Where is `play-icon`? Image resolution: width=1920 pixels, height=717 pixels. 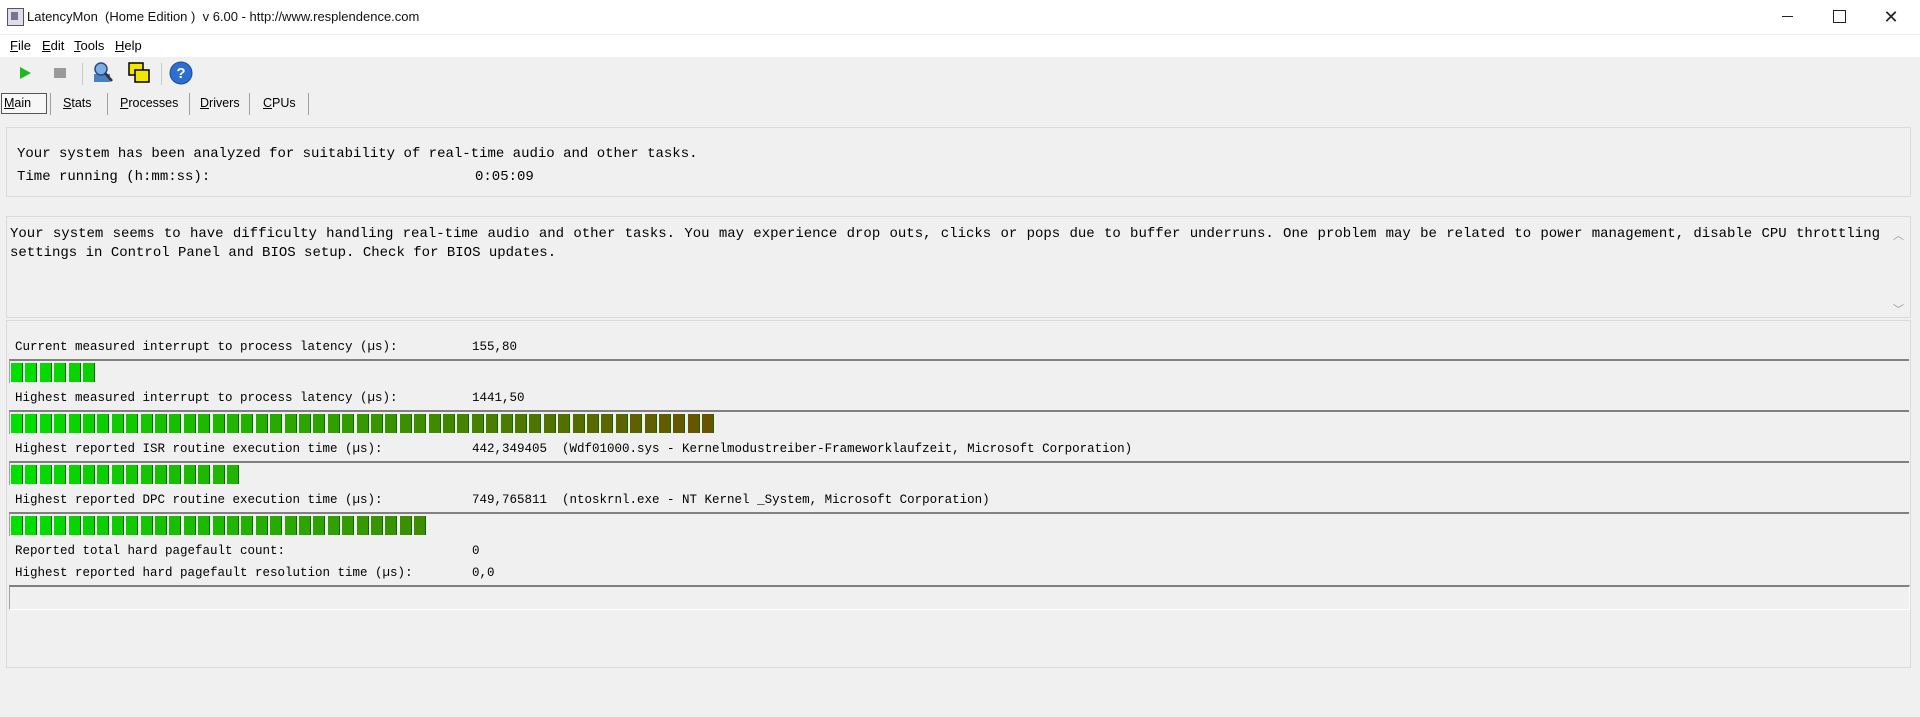 play-icon is located at coordinates (25, 73).